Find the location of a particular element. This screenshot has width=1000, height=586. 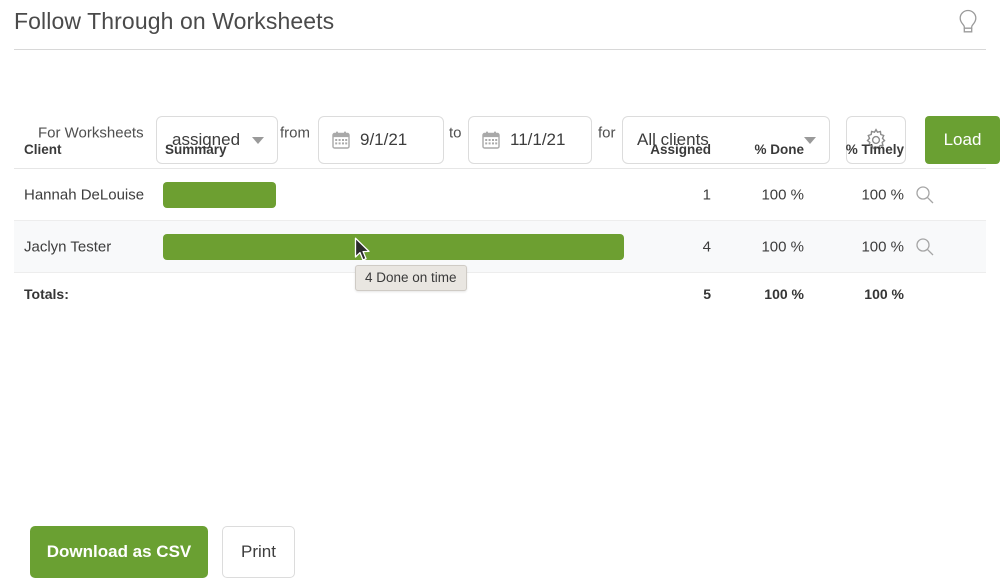

footer-actions: Download as CSV Print is located at coordinates (500, 556).